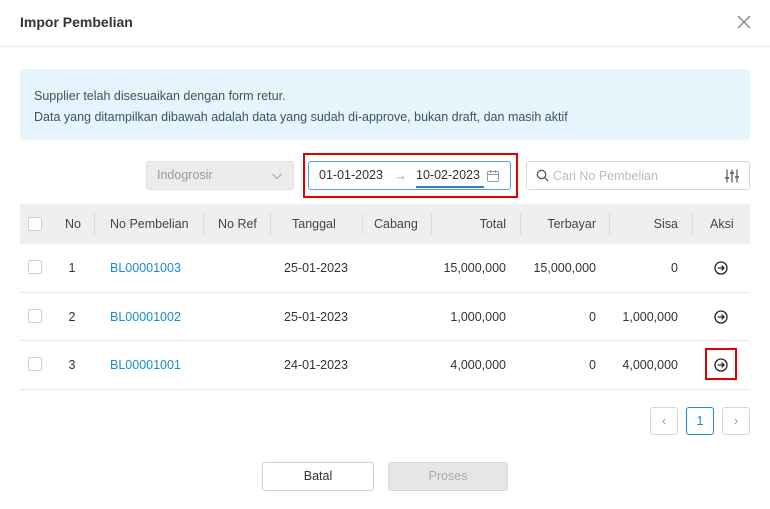 The image size is (770, 509). What do you see at coordinates (732, 176) in the screenshot?
I see `filter-icon` at bounding box center [732, 176].